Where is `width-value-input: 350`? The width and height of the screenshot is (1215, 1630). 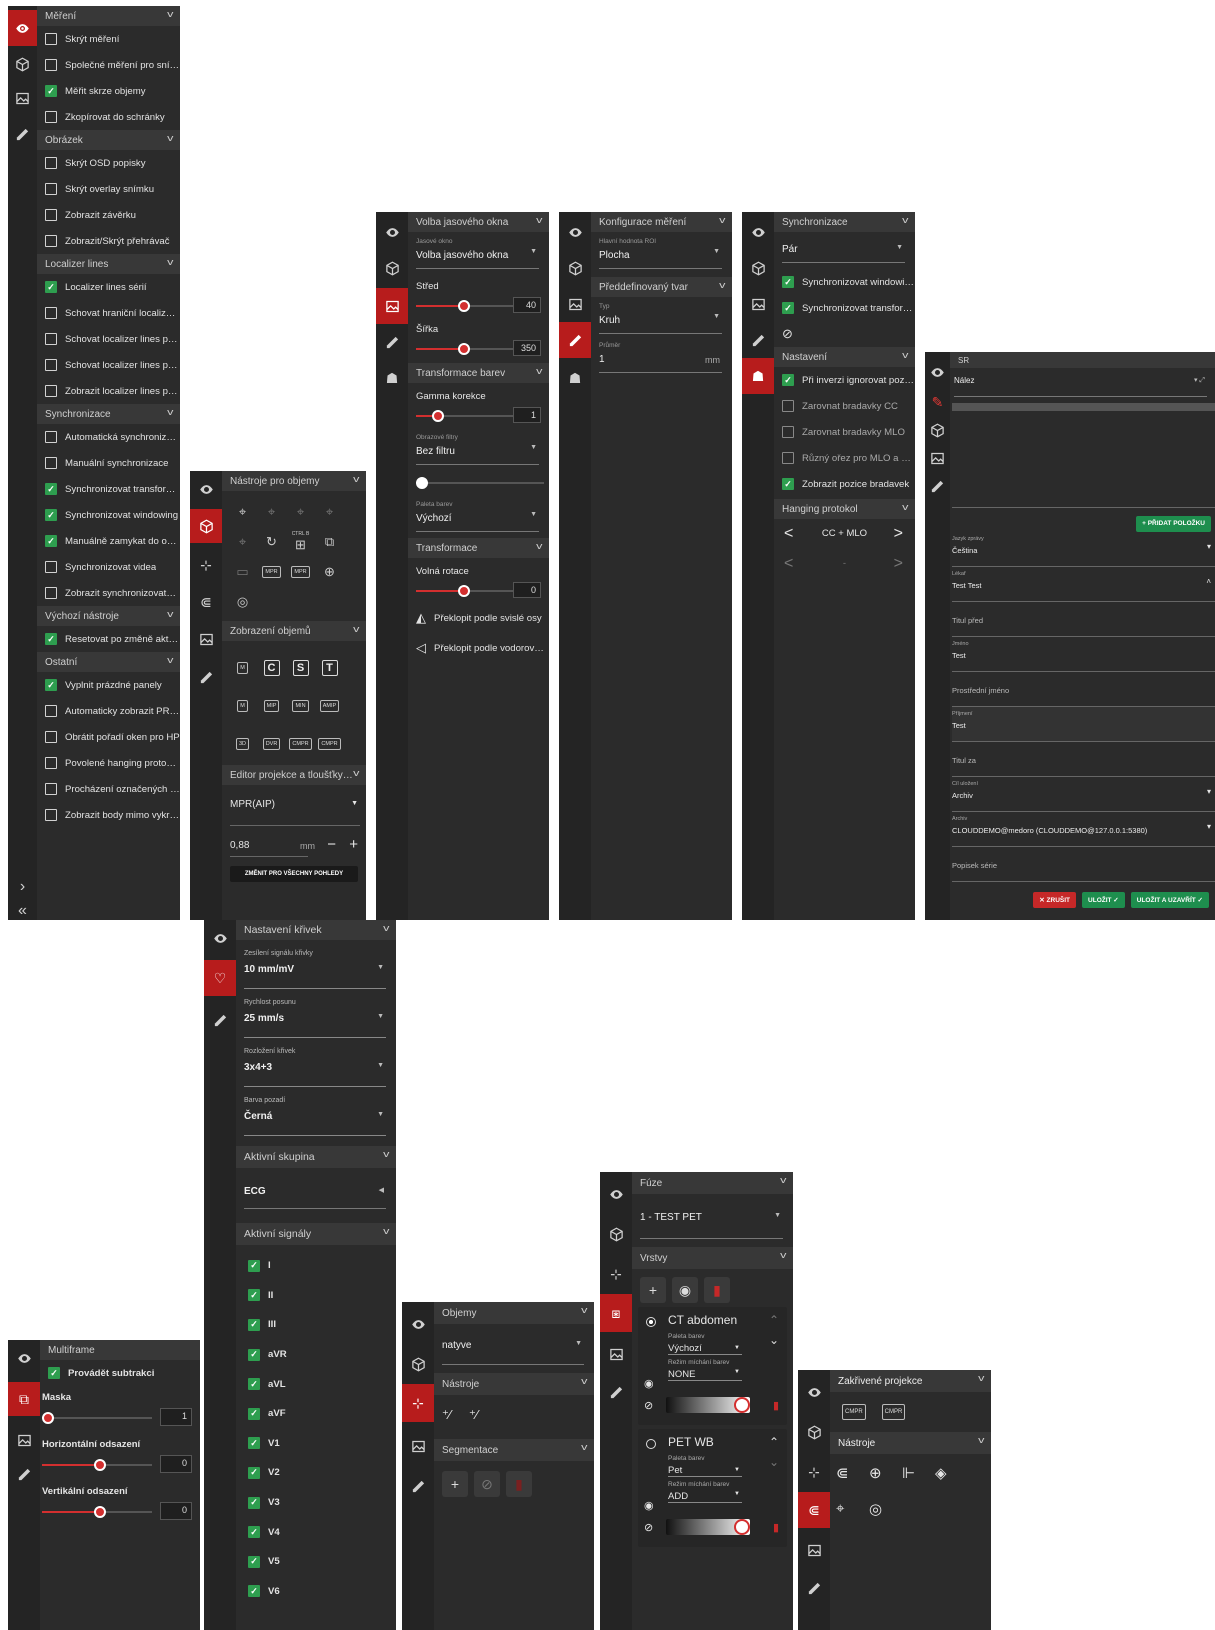 width-value-input: 350 is located at coordinates (527, 348).